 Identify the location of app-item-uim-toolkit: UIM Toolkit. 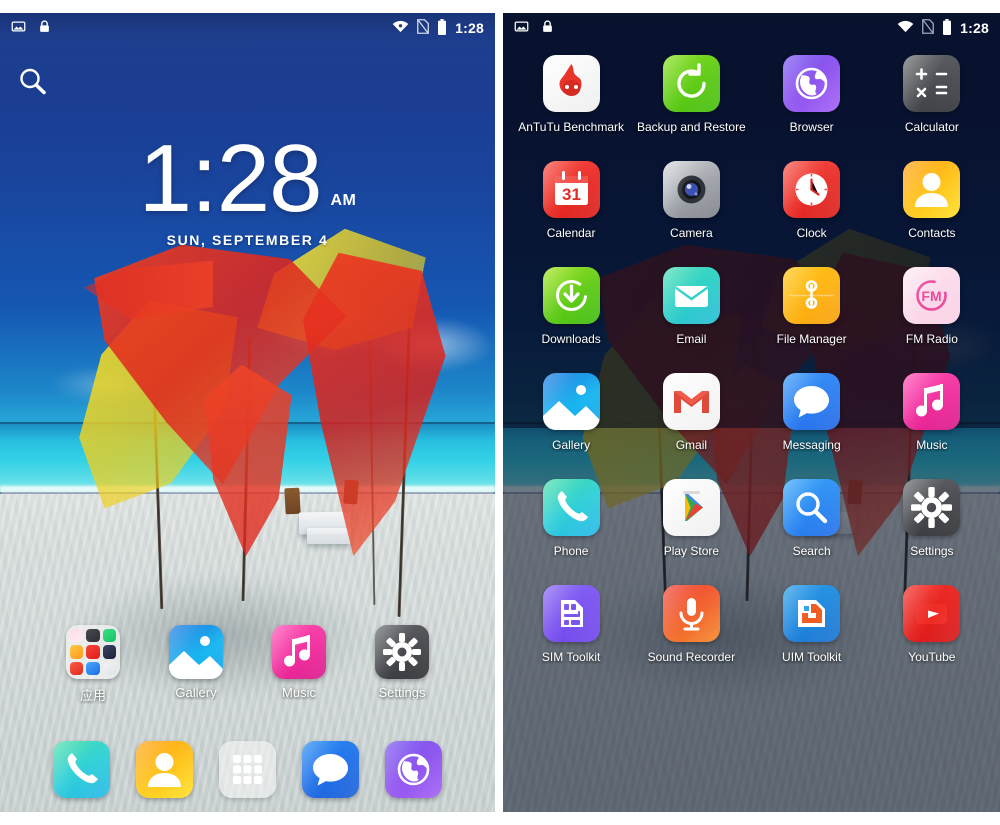
(812, 624).